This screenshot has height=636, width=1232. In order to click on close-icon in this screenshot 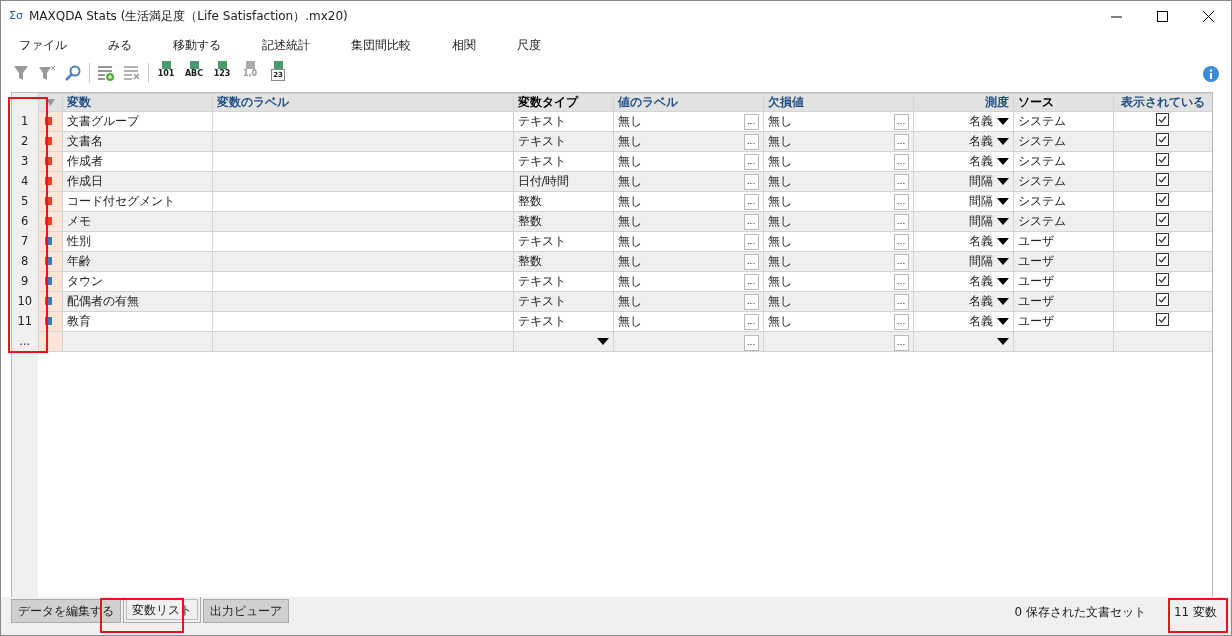, I will do `click(1208, 16)`.